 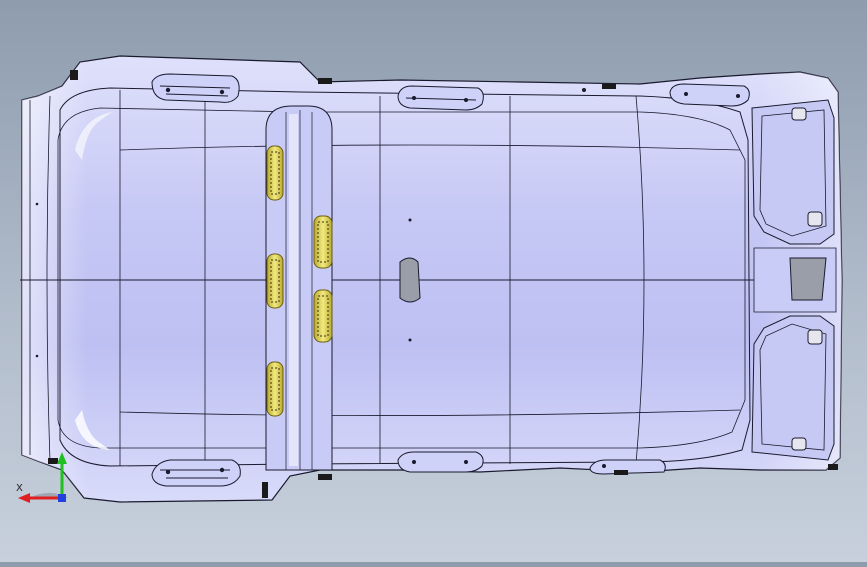 I want to click on dome-light-cutout, so click(x=410, y=280).